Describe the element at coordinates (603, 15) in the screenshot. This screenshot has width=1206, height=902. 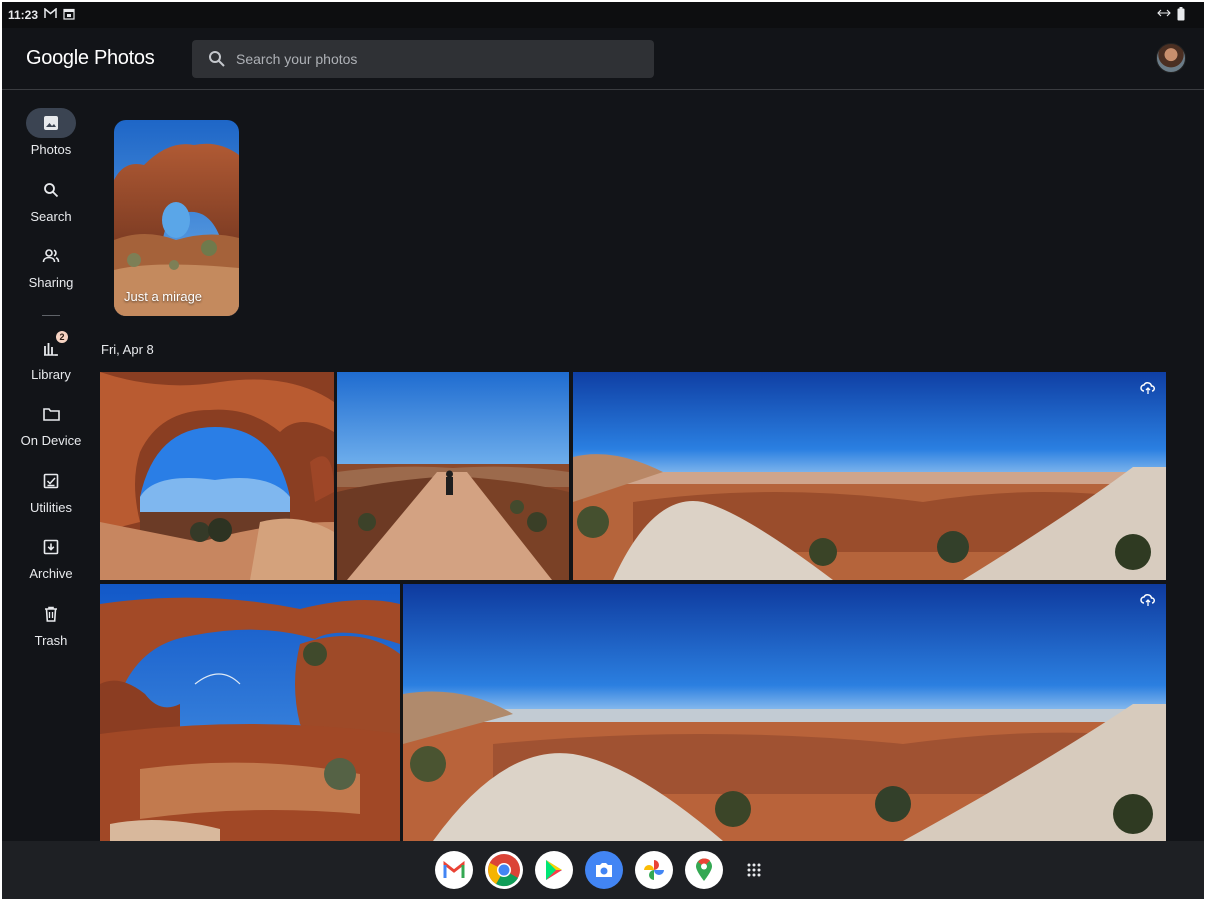
I see `status-bar: 11:23` at that location.